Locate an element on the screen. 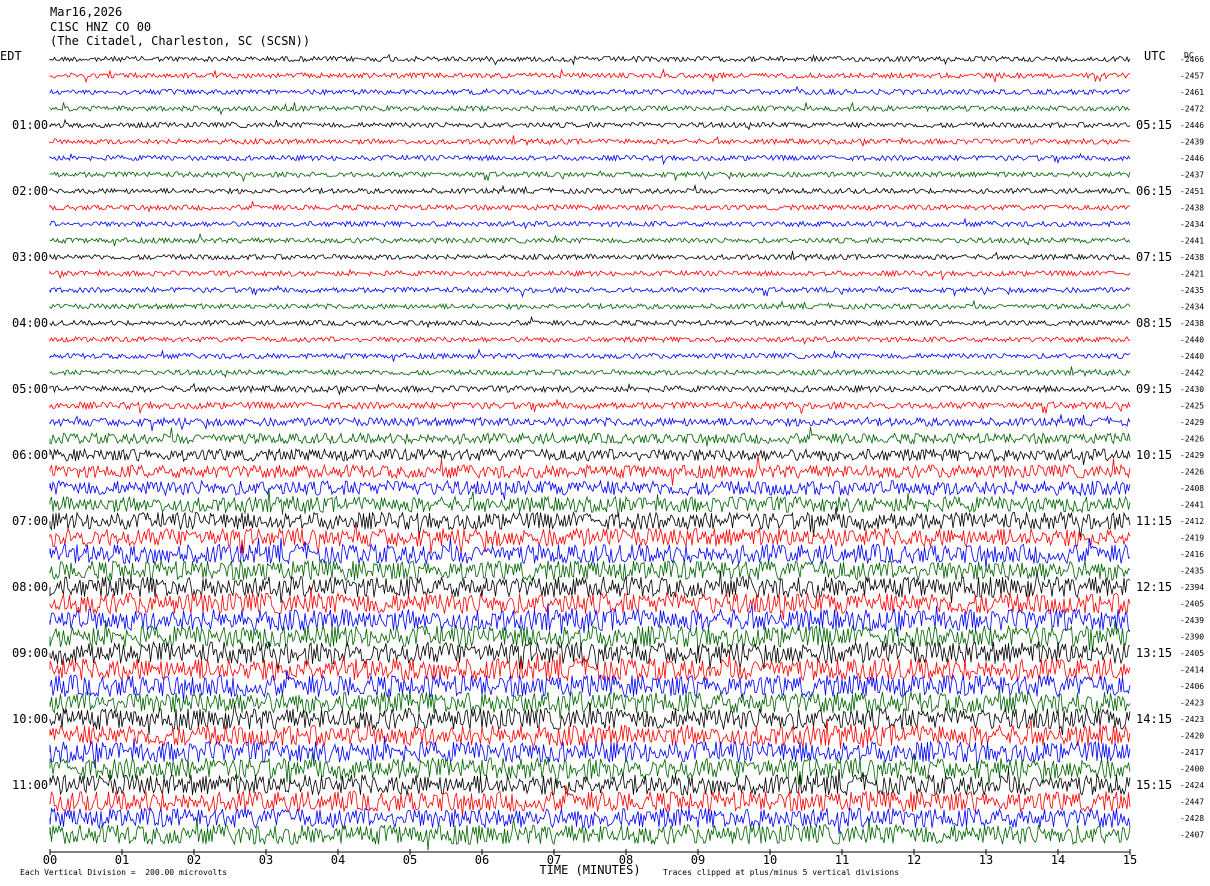  dc-offset-label: -2394 is located at coordinates (1192, 587).